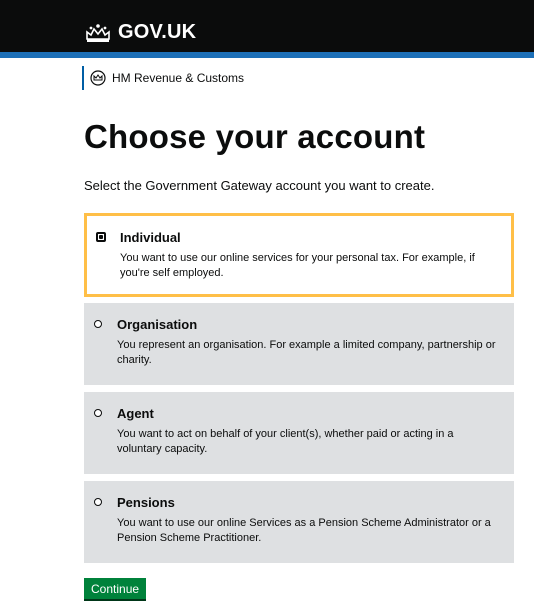 The height and width of the screenshot is (603, 534). I want to click on option-title: Agent, so click(135, 413).